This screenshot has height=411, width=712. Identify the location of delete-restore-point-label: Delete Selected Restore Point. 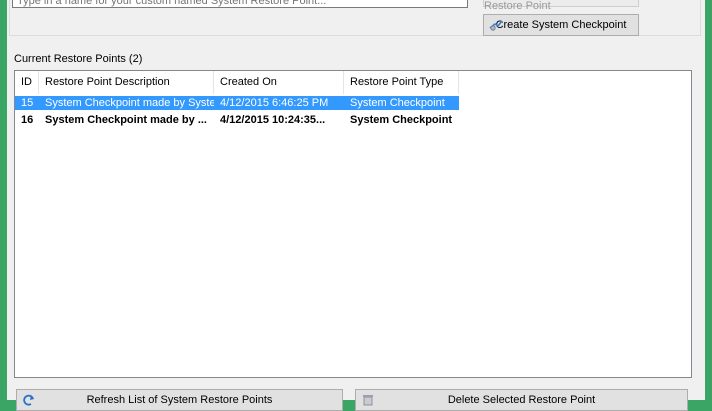
(521, 400).